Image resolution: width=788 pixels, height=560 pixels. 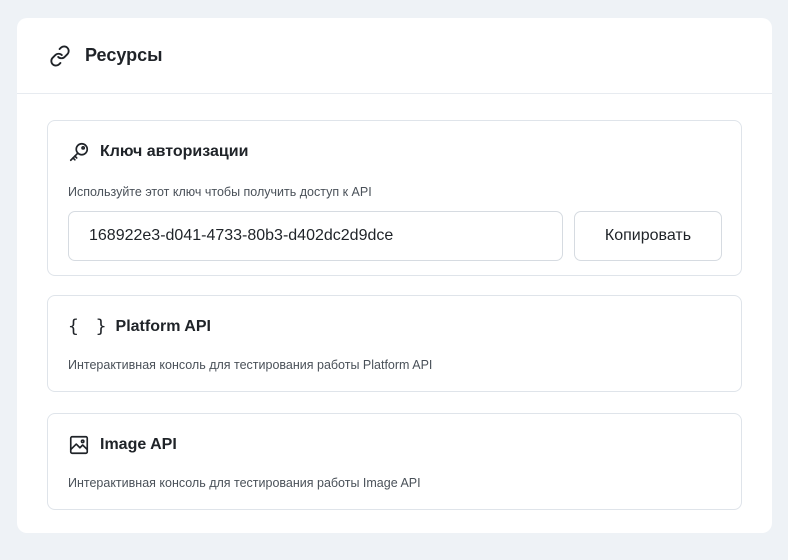 I want to click on key-icon, so click(x=79, y=152).